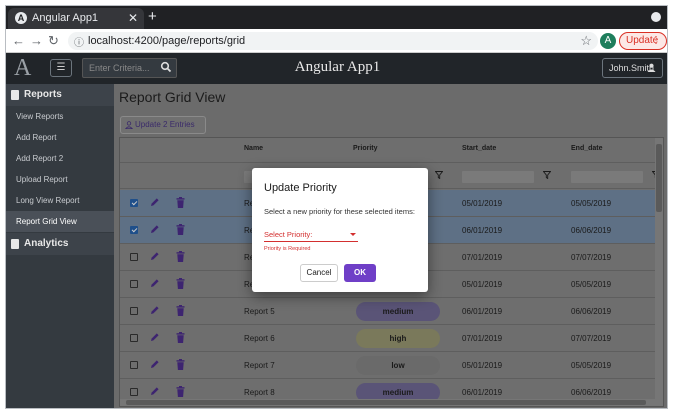 This screenshot has height=416, width=675. I want to click on priority-badge: low, so click(398, 365).